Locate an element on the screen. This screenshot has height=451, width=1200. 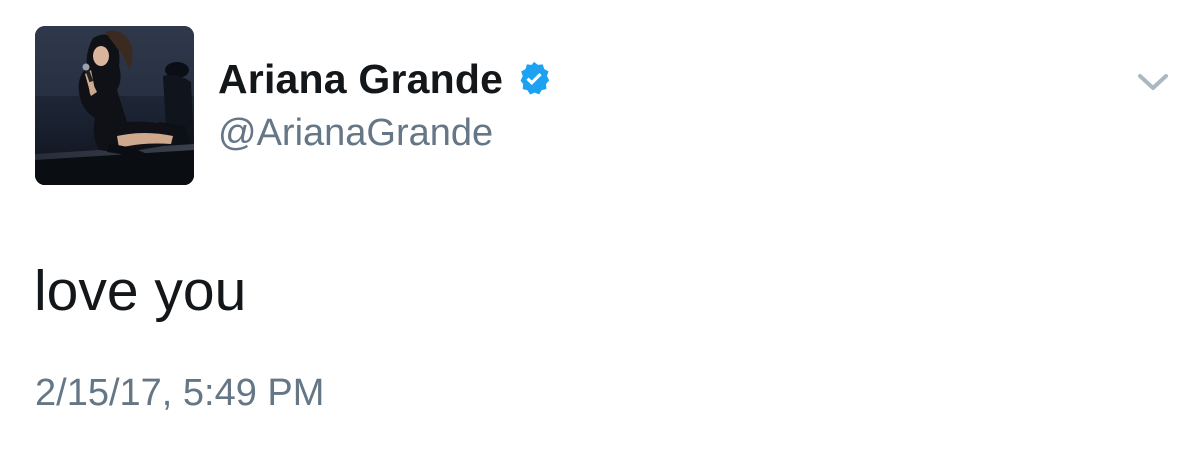
avatar-photo is located at coordinates (114, 105).